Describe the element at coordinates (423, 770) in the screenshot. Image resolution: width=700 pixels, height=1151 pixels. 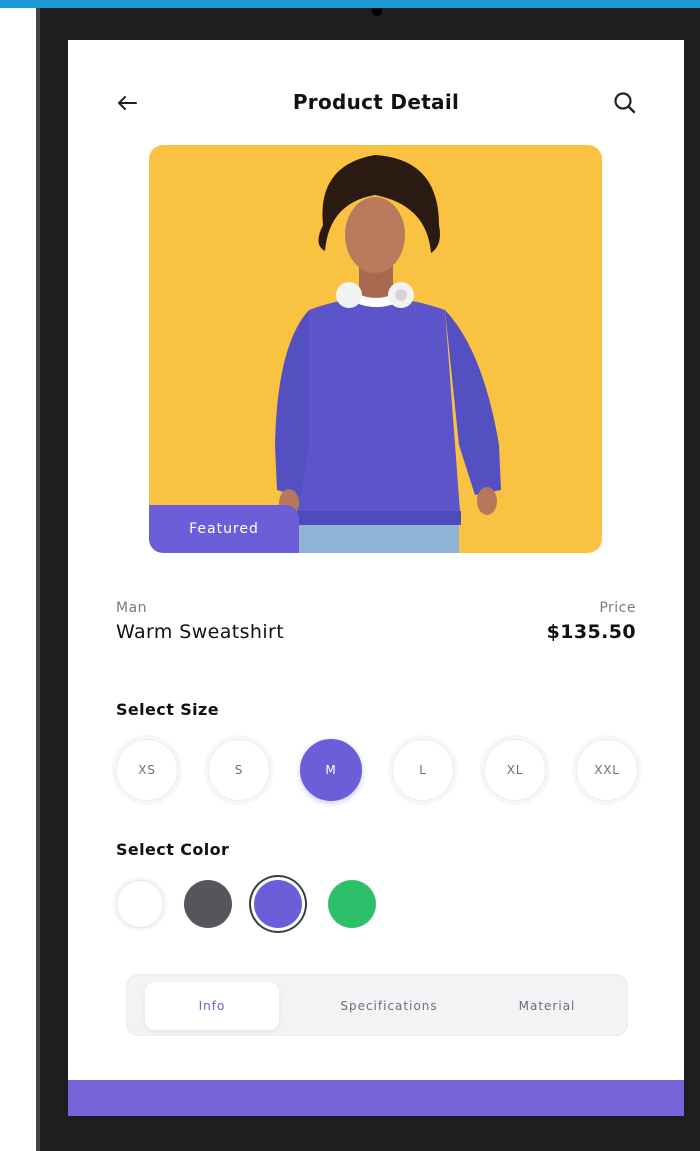
I see `size-option-l: L` at that location.